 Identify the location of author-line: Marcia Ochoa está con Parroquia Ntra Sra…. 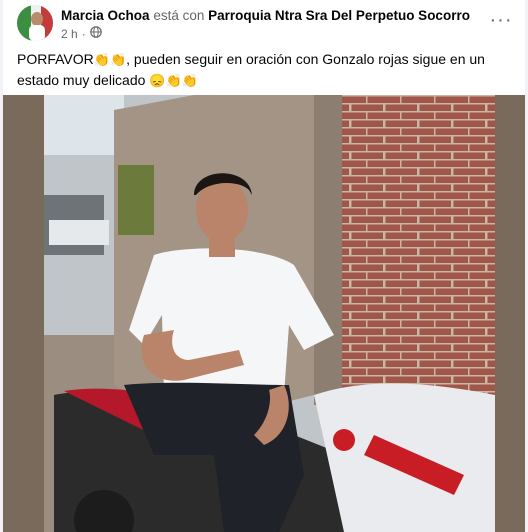
(265, 15).